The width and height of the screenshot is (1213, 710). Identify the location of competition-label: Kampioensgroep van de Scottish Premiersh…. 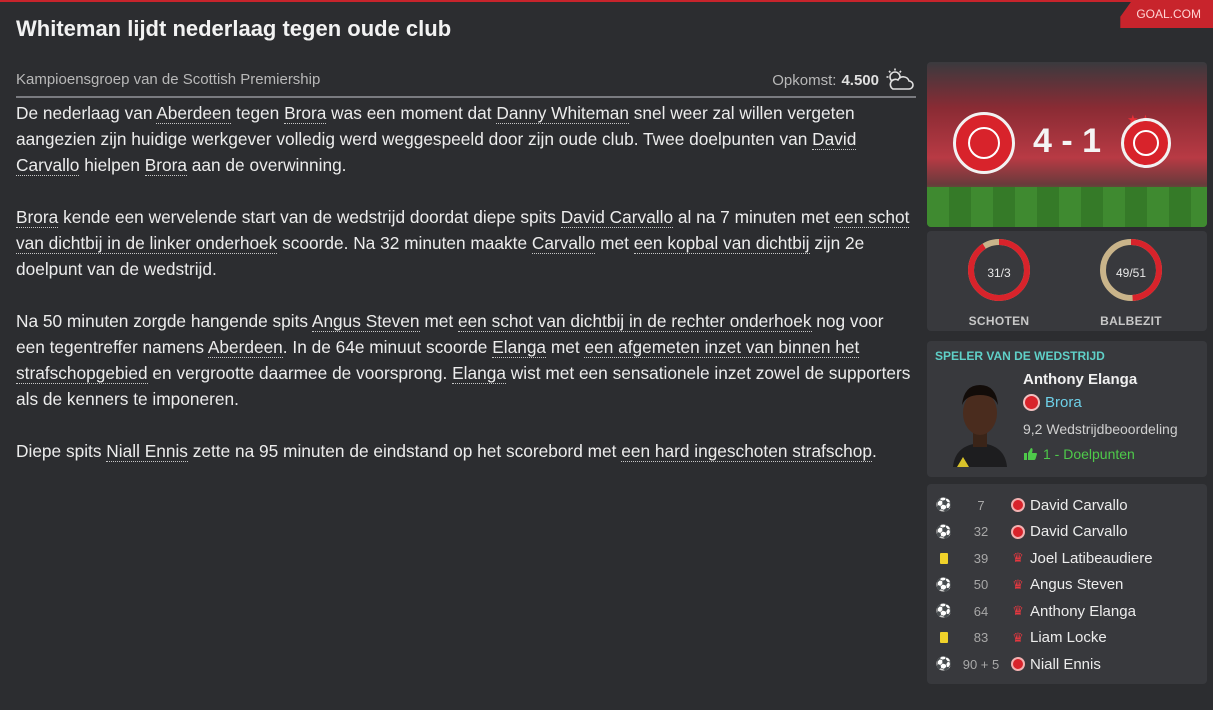
(168, 79).